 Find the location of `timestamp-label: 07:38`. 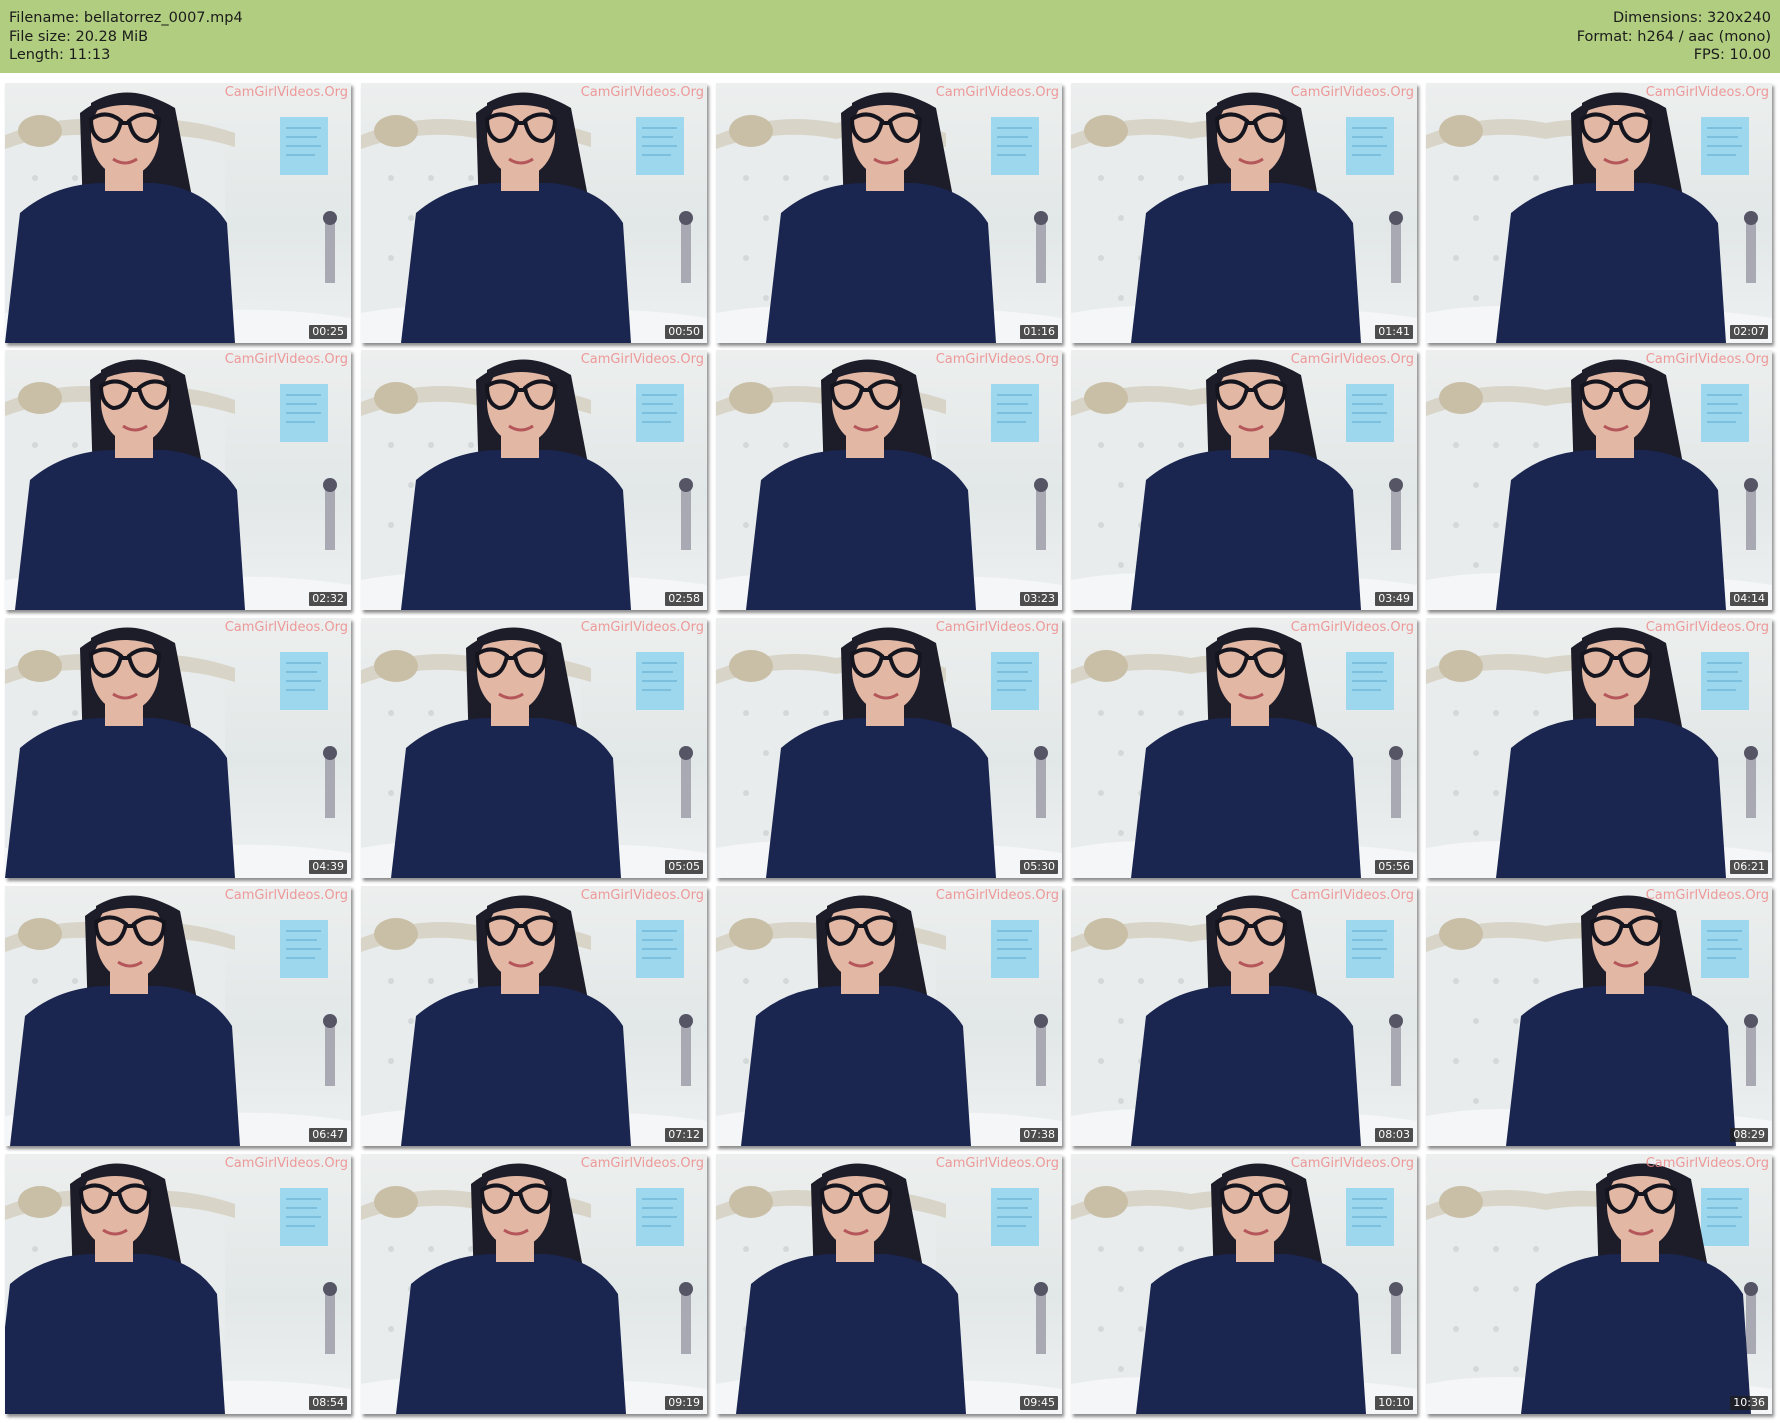

timestamp-label: 07:38 is located at coordinates (1039, 1135).